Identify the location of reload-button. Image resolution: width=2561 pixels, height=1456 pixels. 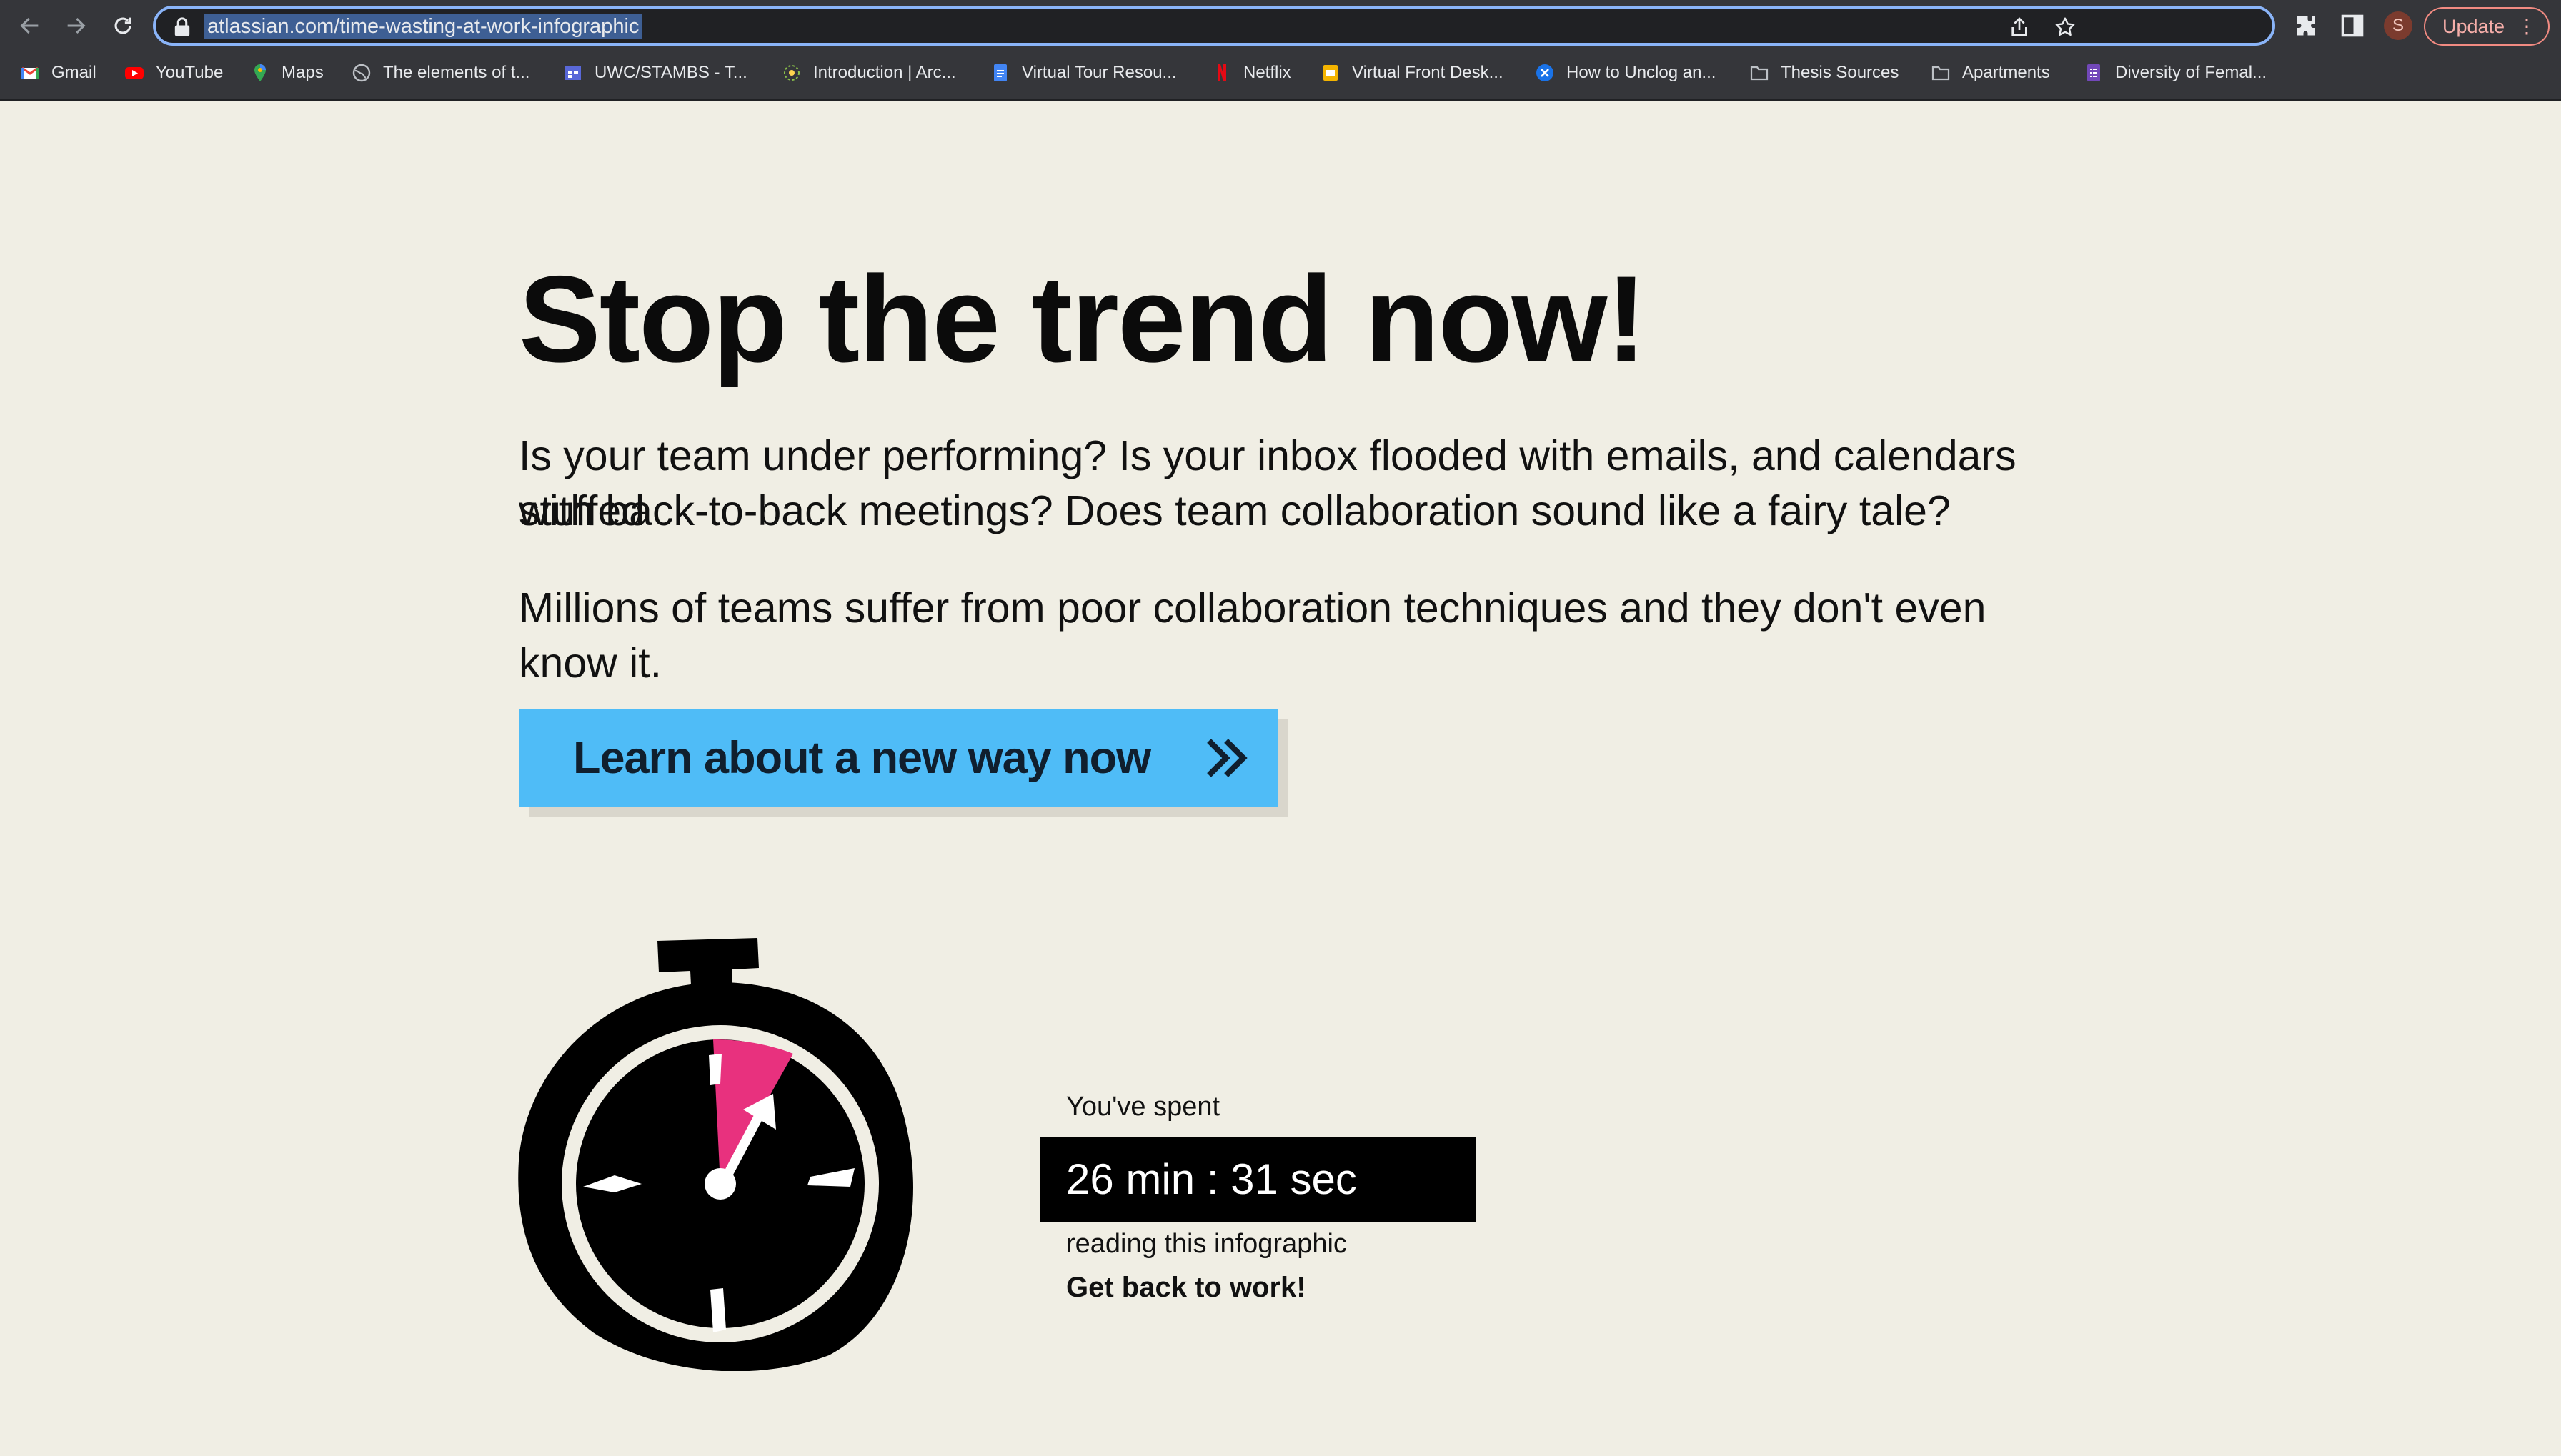
(123, 25).